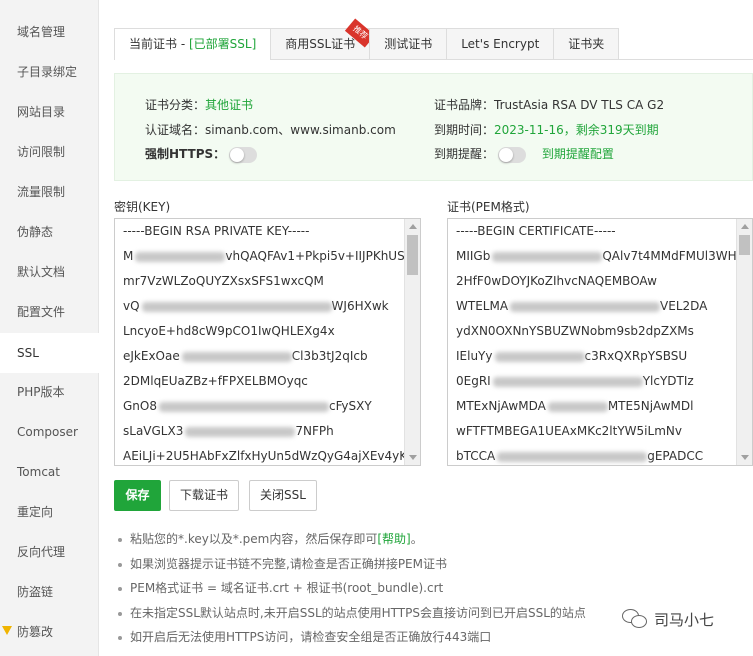  I want to click on cert-line-text: 0EgRI, so click(473, 381).